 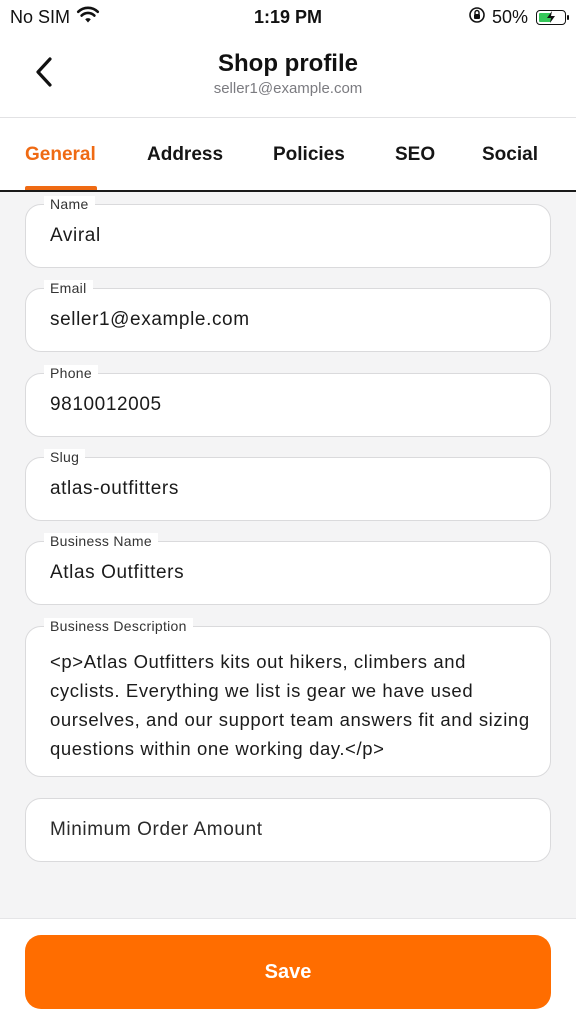 What do you see at coordinates (150, 319) in the screenshot?
I see `email-value: seller1@example.com` at bounding box center [150, 319].